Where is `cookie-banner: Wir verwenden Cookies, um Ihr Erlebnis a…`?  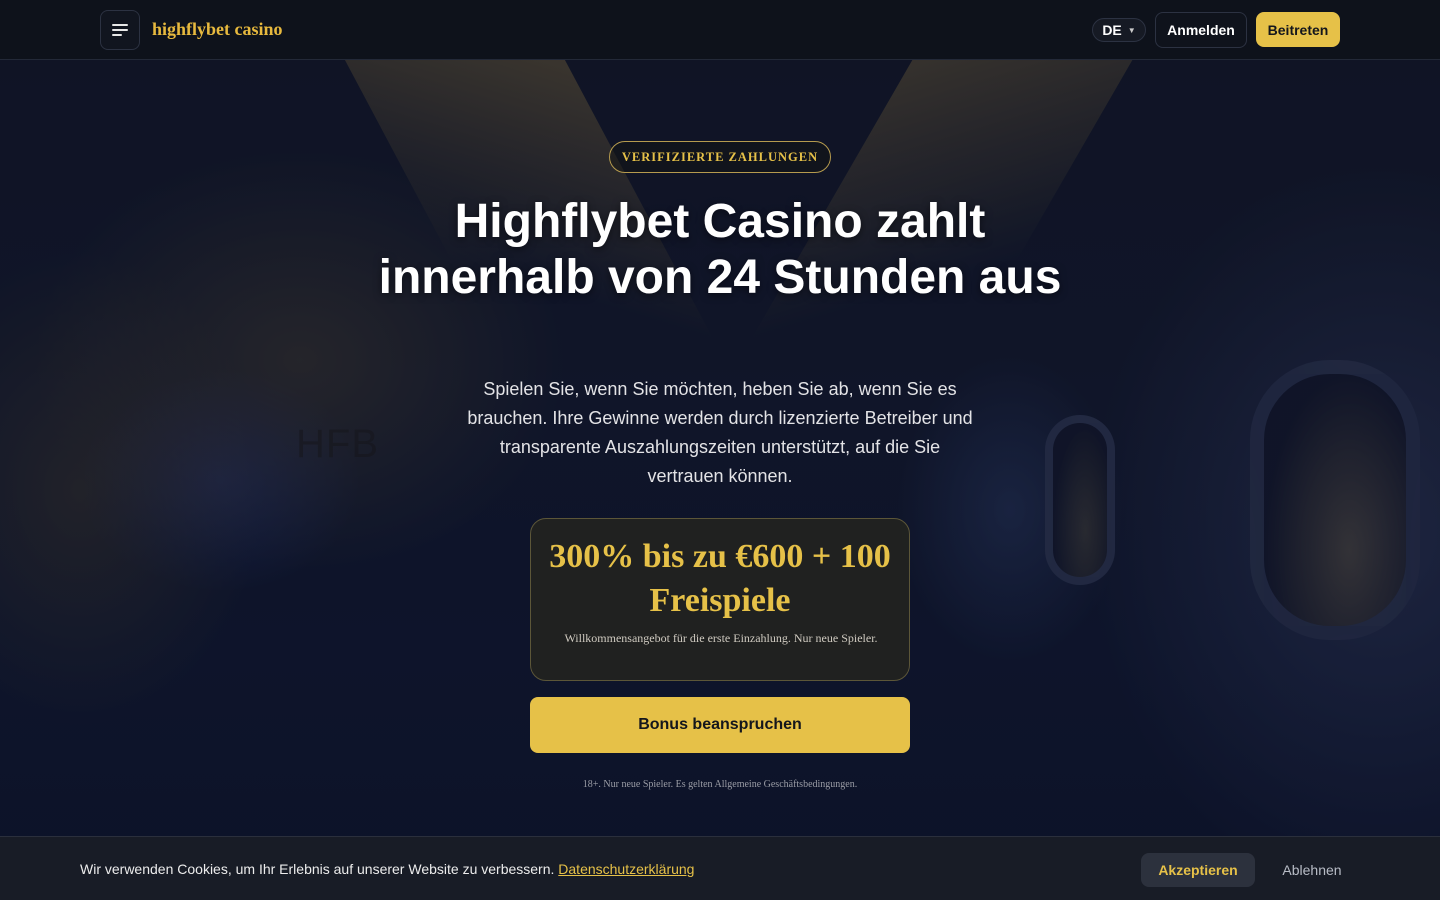 cookie-banner: Wir verwenden Cookies, um Ihr Erlebnis a… is located at coordinates (720, 868).